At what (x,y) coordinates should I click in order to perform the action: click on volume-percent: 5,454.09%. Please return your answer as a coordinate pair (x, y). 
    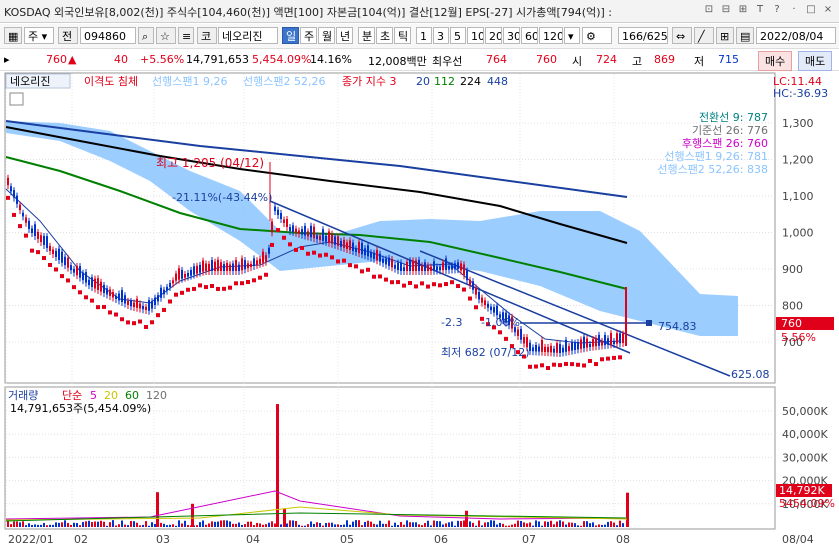
    Looking at the image, I should click on (282, 59).